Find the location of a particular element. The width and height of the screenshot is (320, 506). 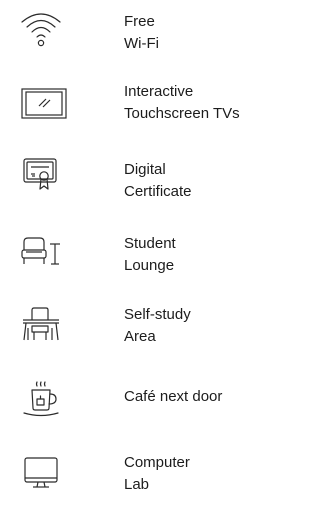

certificate-icon is located at coordinates (41, 176).